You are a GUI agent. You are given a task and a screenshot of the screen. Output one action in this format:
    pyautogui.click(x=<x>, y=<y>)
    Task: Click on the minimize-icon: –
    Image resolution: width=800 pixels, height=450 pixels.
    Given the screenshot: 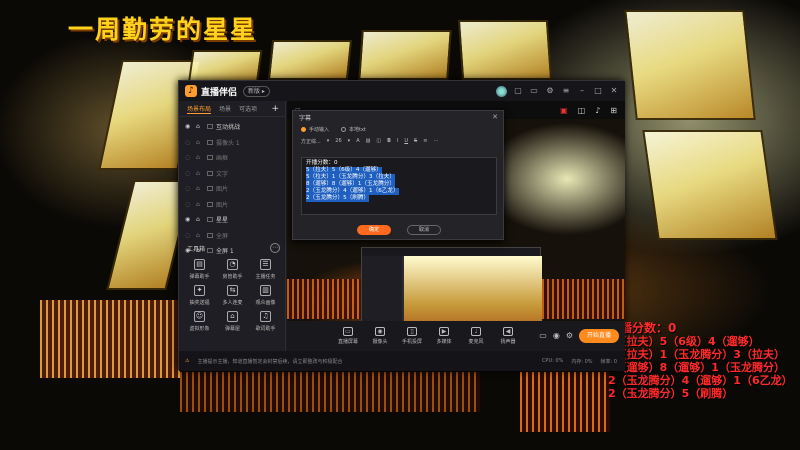 What is the action you would take?
    pyautogui.click(x=582, y=91)
    